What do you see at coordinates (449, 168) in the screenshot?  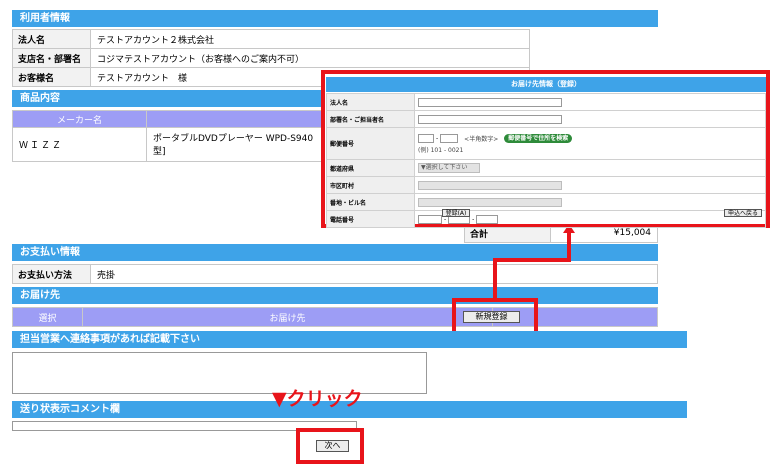 I see `popup-pref-select: ▼選択して下さい` at bounding box center [449, 168].